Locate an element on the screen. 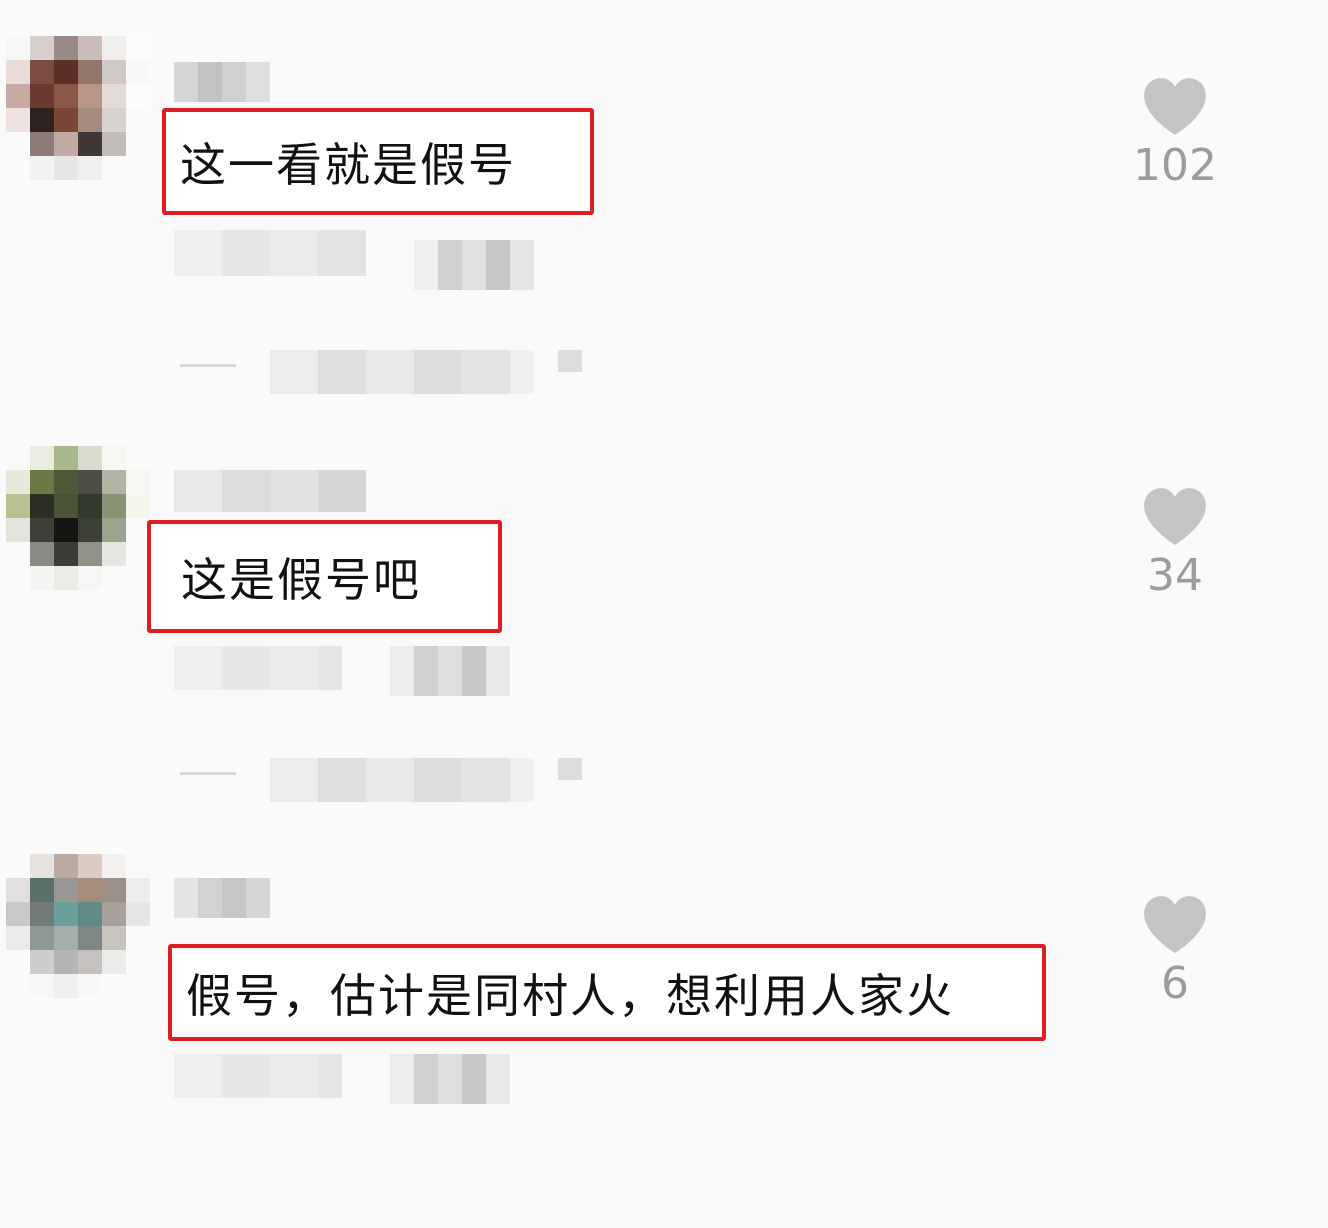 The height and width of the screenshot is (1228, 1328). comment-text: 假号，估计是同村人，想利用人家火 is located at coordinates (570, 995).